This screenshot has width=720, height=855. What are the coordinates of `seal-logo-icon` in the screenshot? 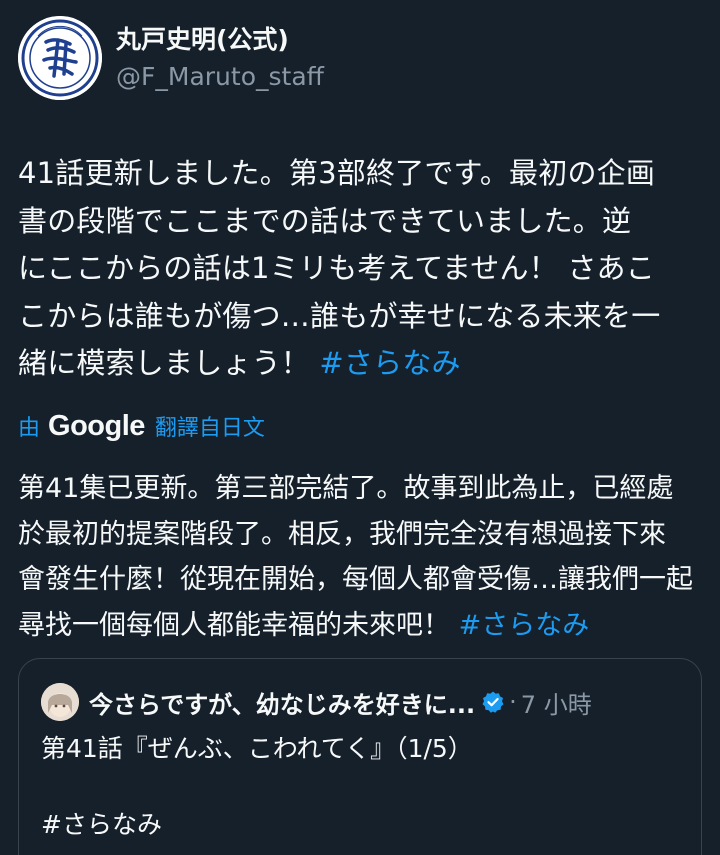 It's located at (60, 58).